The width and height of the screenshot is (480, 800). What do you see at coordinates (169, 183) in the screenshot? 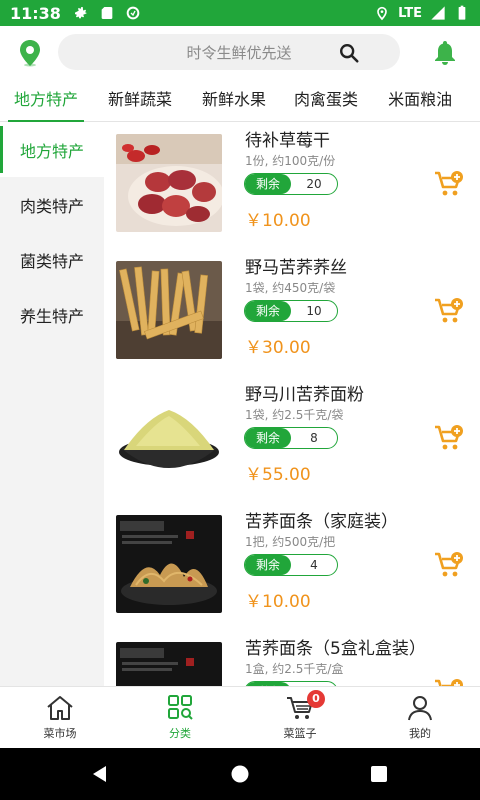
I see `product-image-strawberry` at bounding box center [169, 183].